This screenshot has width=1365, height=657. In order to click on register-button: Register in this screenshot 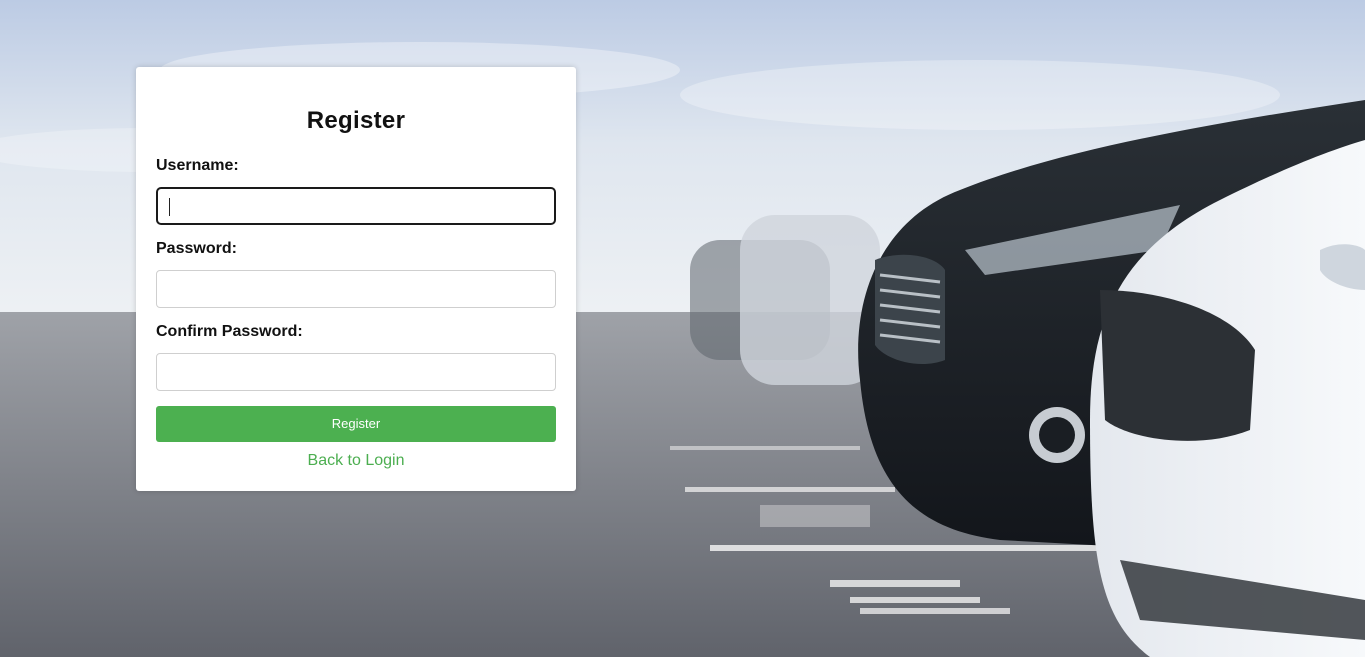, I will do `click(356, 424)`.